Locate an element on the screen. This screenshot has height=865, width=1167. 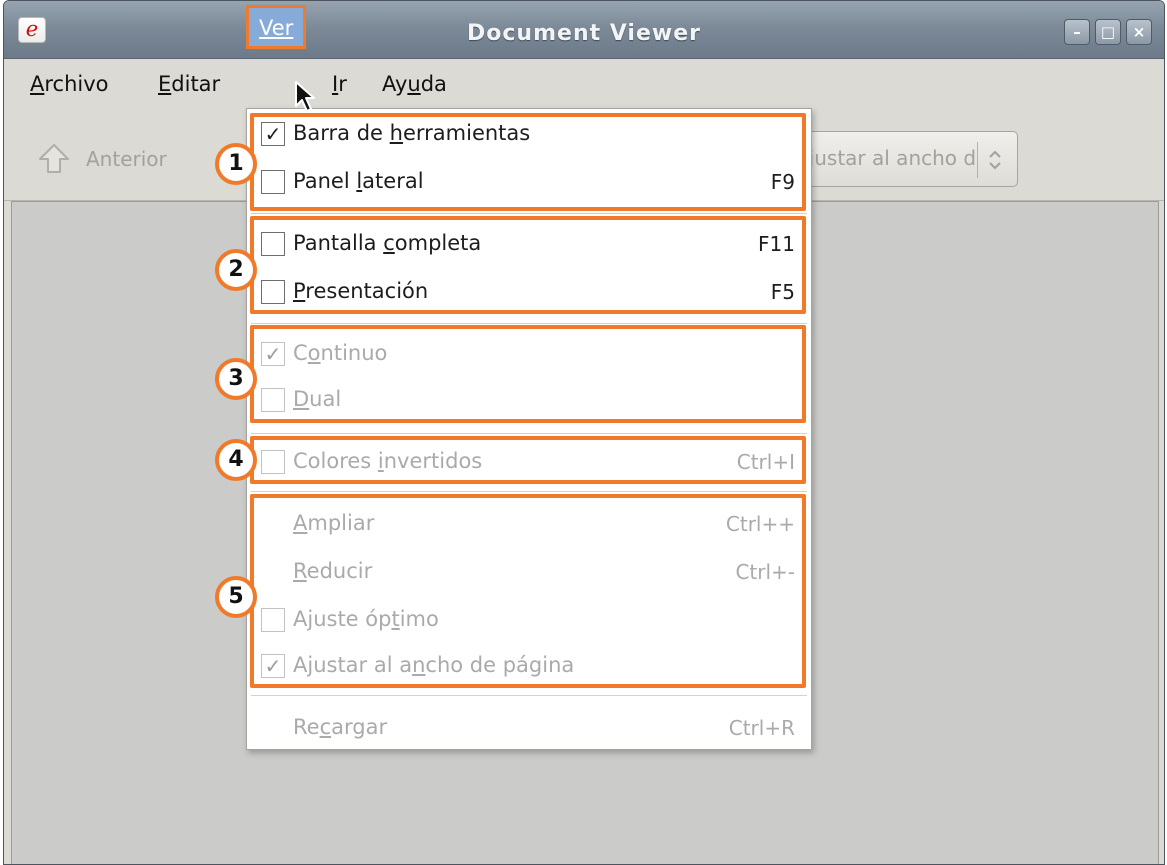
close-button: × is located at coordinates (1139, 32).